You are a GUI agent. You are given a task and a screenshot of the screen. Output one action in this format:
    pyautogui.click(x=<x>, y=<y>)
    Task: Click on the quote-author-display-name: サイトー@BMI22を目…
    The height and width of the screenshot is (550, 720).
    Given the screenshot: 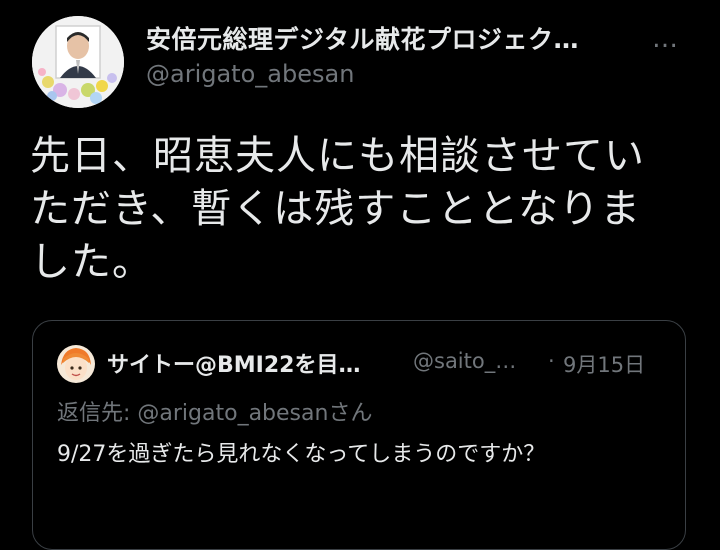 What is the action you would take?
    pyautogui.click(x=233, y=363)
    